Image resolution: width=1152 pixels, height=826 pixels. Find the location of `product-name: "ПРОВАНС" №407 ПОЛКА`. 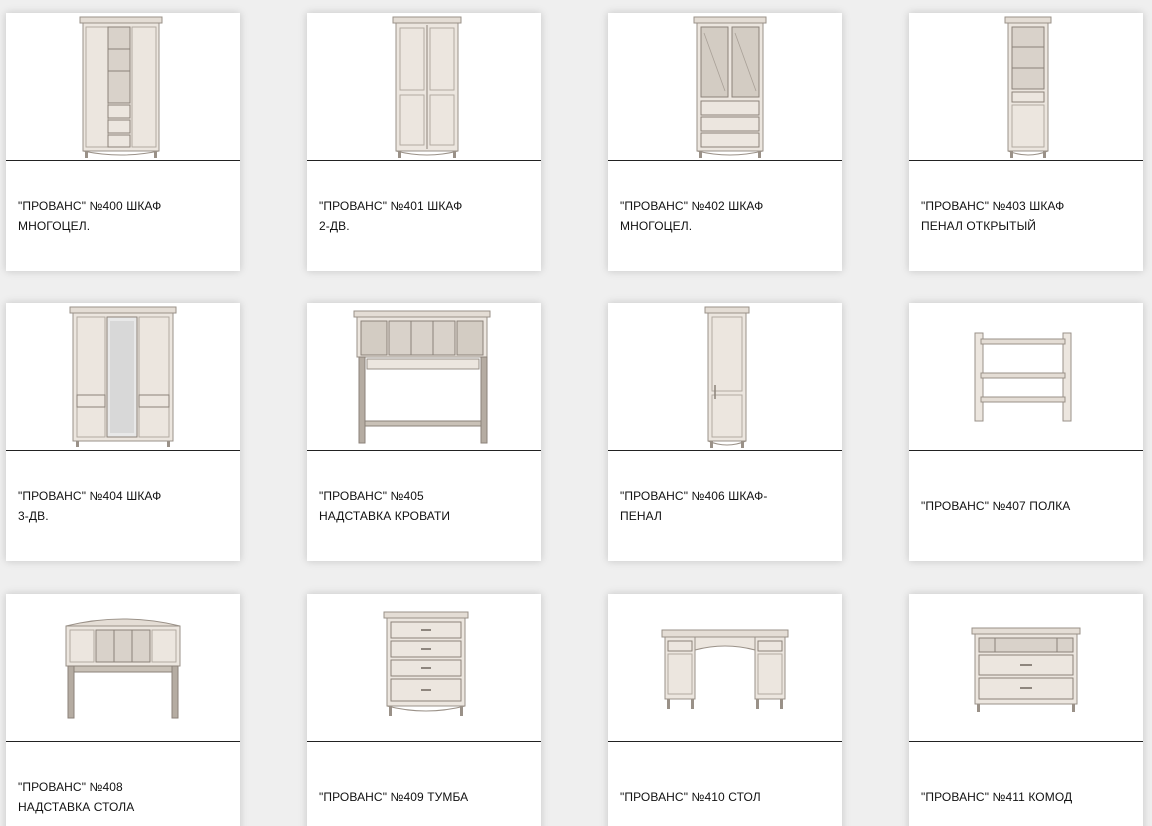

product-name: "ПРОВАНС" №407 ПОЛКА is located at coordinates (1028, 506).